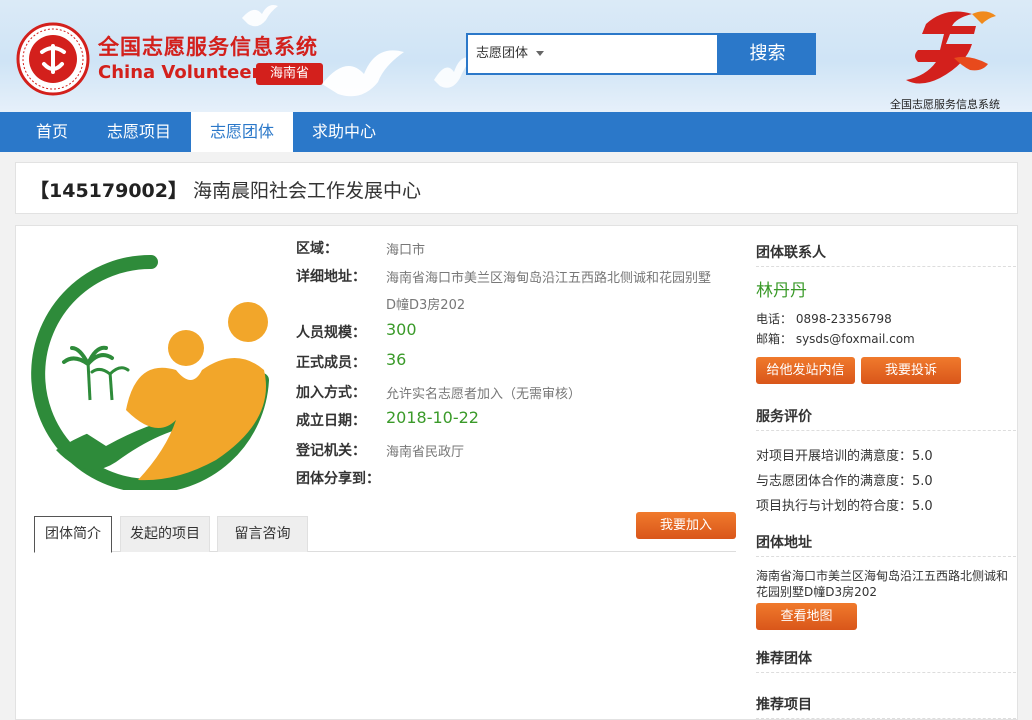  Describe the element at coordinates (401, 329) in the screenshot. I see `field-value: 300` at that location.